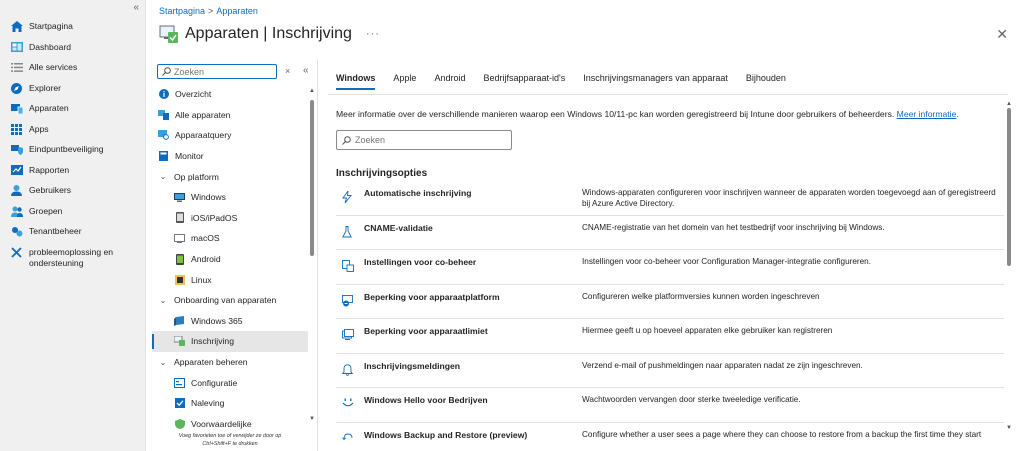 Image resolution: width=1024 pixels, height=451 pixels. What do you see at coordinates (312, 91) in the screenshot?
I see `nav-scroll-up-arrow: ▲` at bounding box center [312, 91].